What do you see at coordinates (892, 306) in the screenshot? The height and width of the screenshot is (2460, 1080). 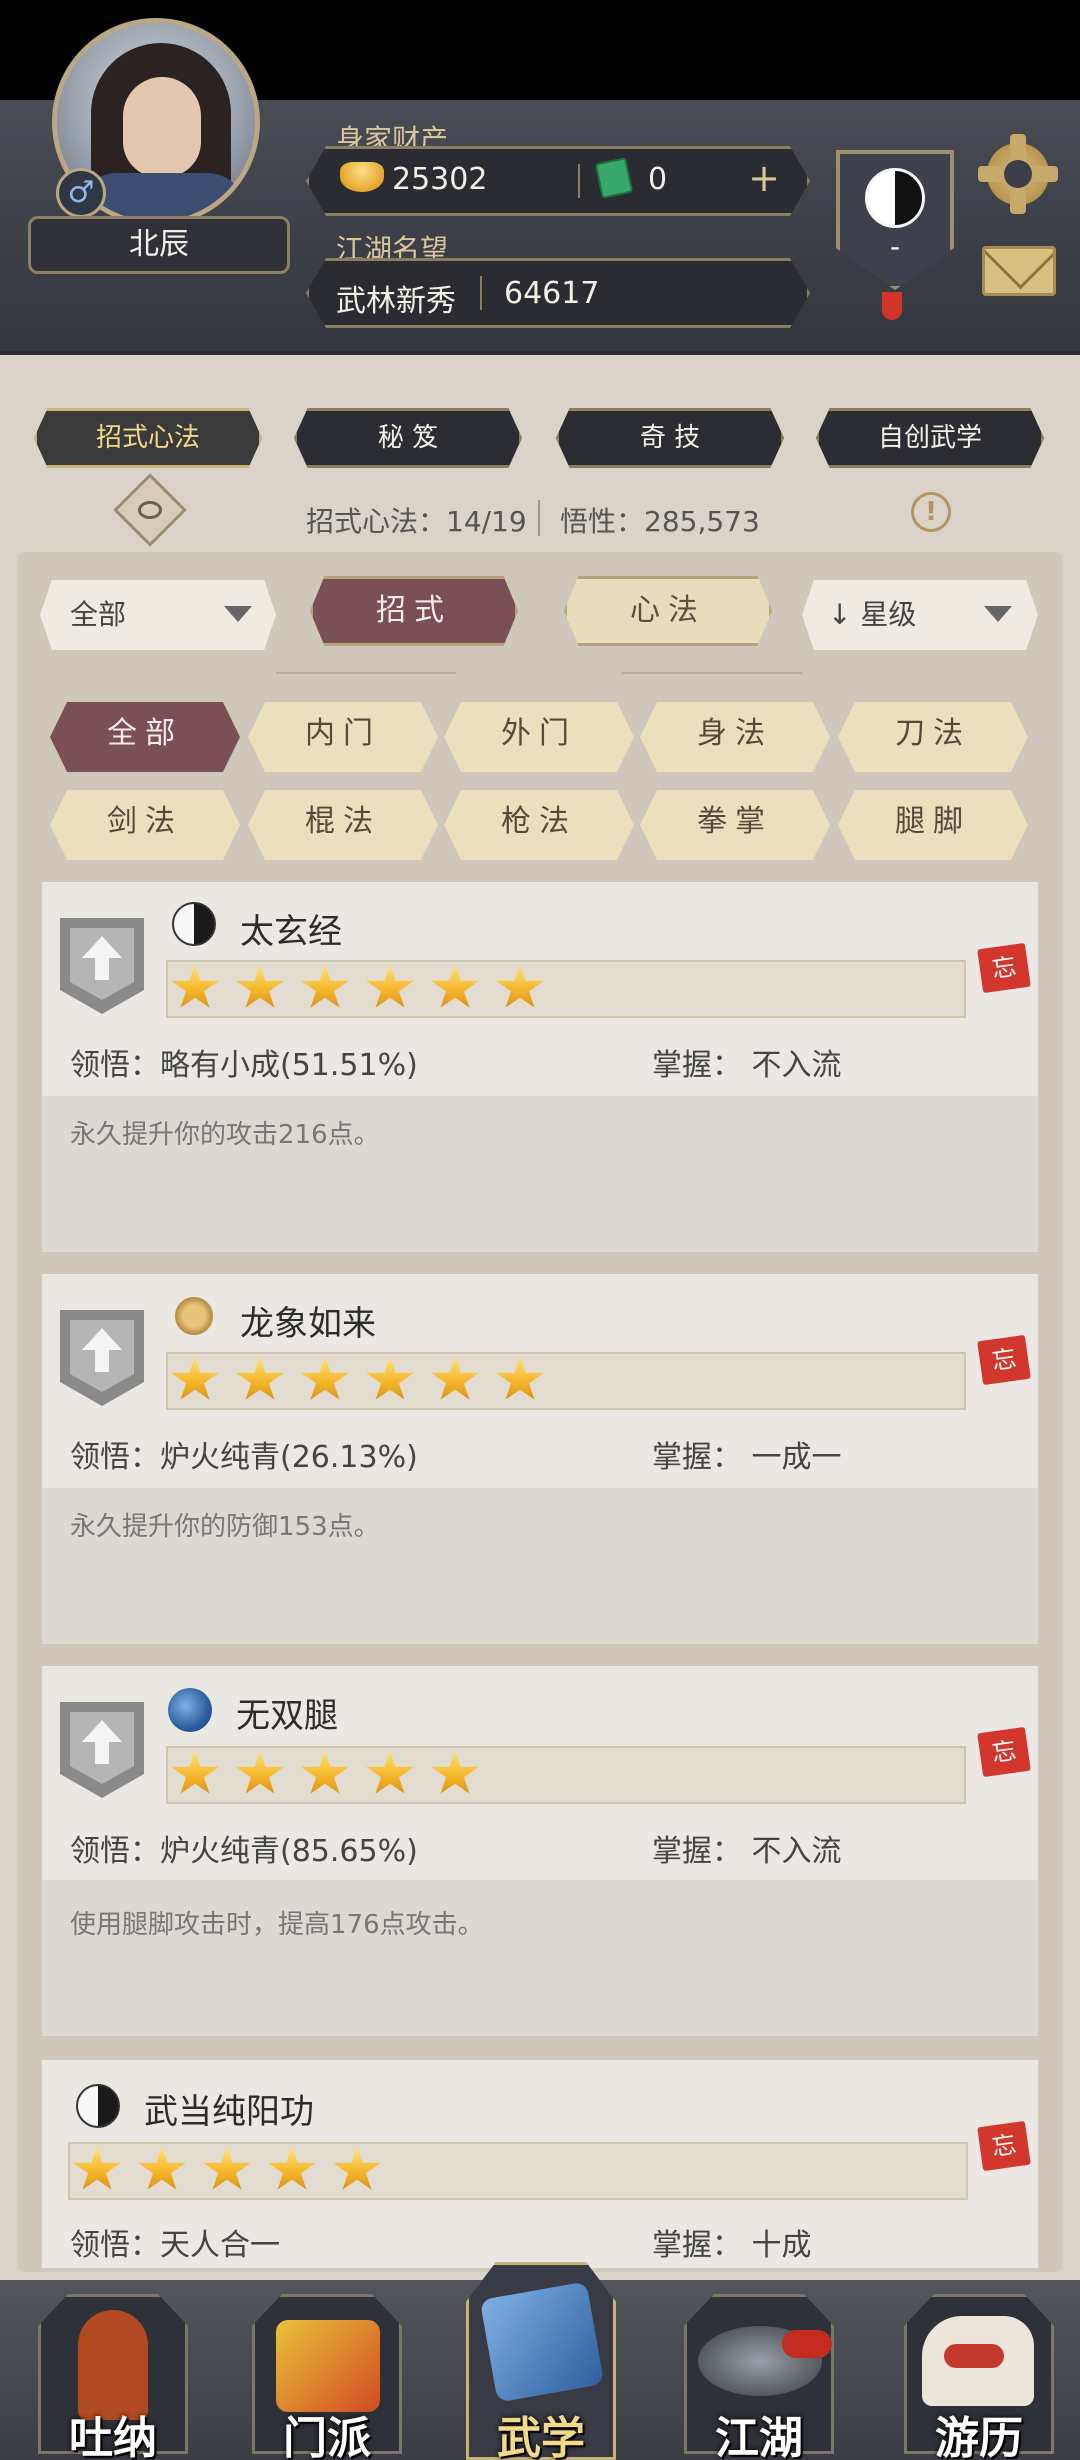 I see `tassel-icon` at bounding box center [892, 306].